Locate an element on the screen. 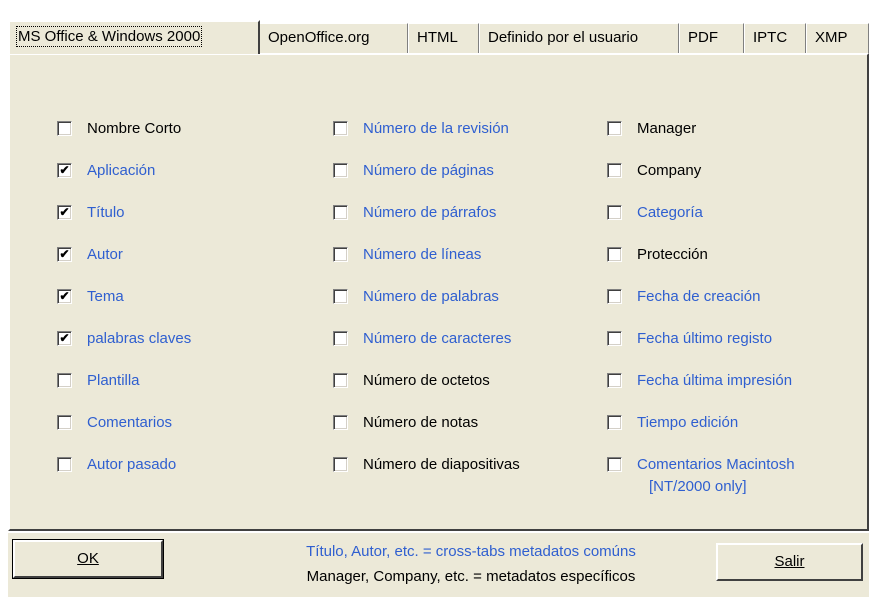 Image resolution: width=871 pixels, height=597 pixels. checkbox-label-text: Fecha de creación is located at coordinates (699, 296).